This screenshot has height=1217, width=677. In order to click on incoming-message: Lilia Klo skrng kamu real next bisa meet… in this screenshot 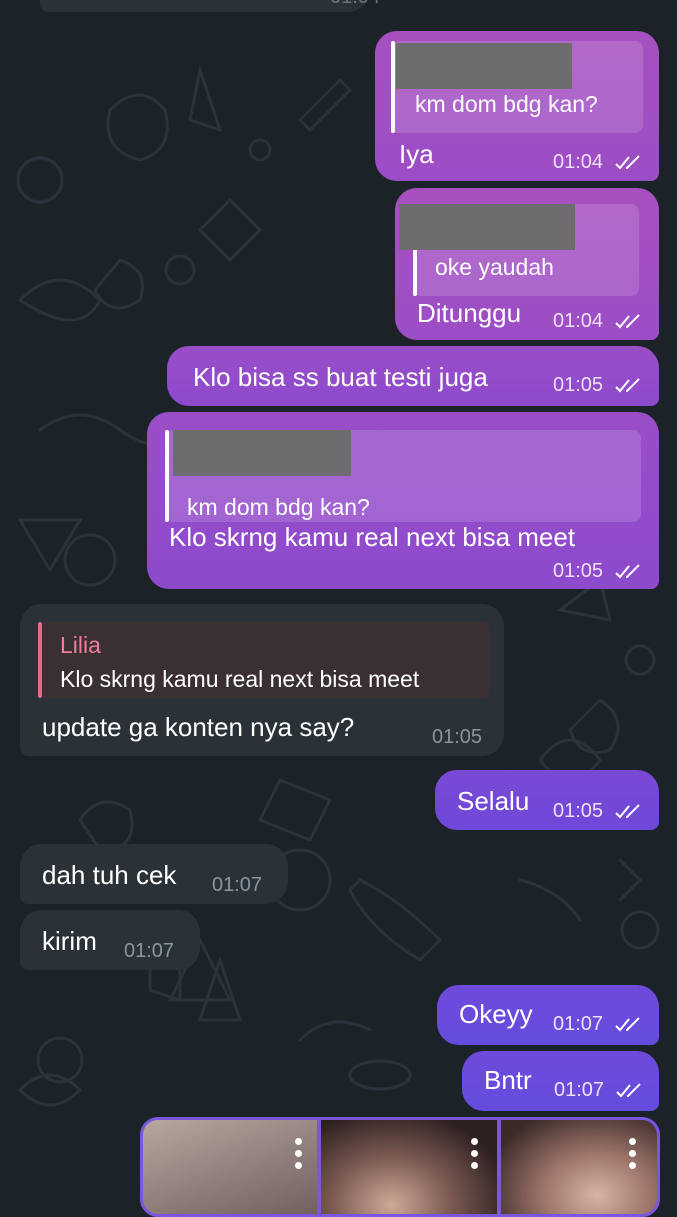, I will do `click(262, 680)`.